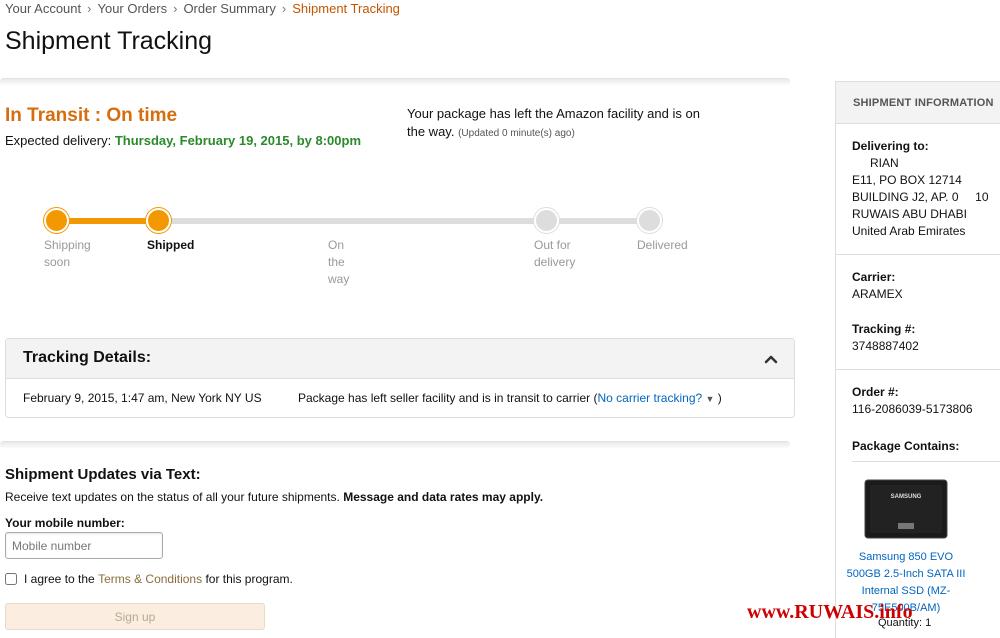 The width and height of the screenshot is (1000, 638). I want to click on carrier-value: ARAMEX, so click(877, 294).